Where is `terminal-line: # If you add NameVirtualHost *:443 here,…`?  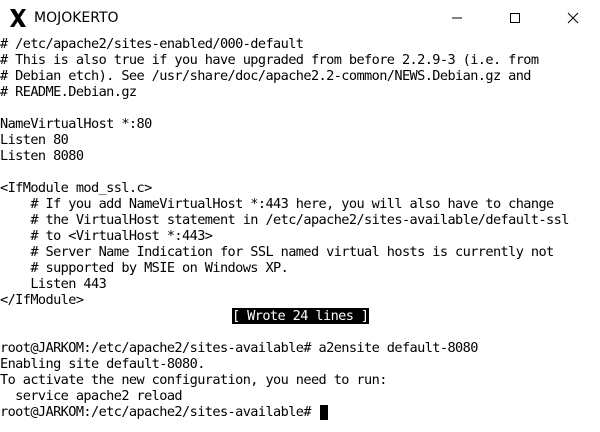 terminal-line: # If you add NameVirtualHost *:443 here,… is located at coordinates (277, 204).